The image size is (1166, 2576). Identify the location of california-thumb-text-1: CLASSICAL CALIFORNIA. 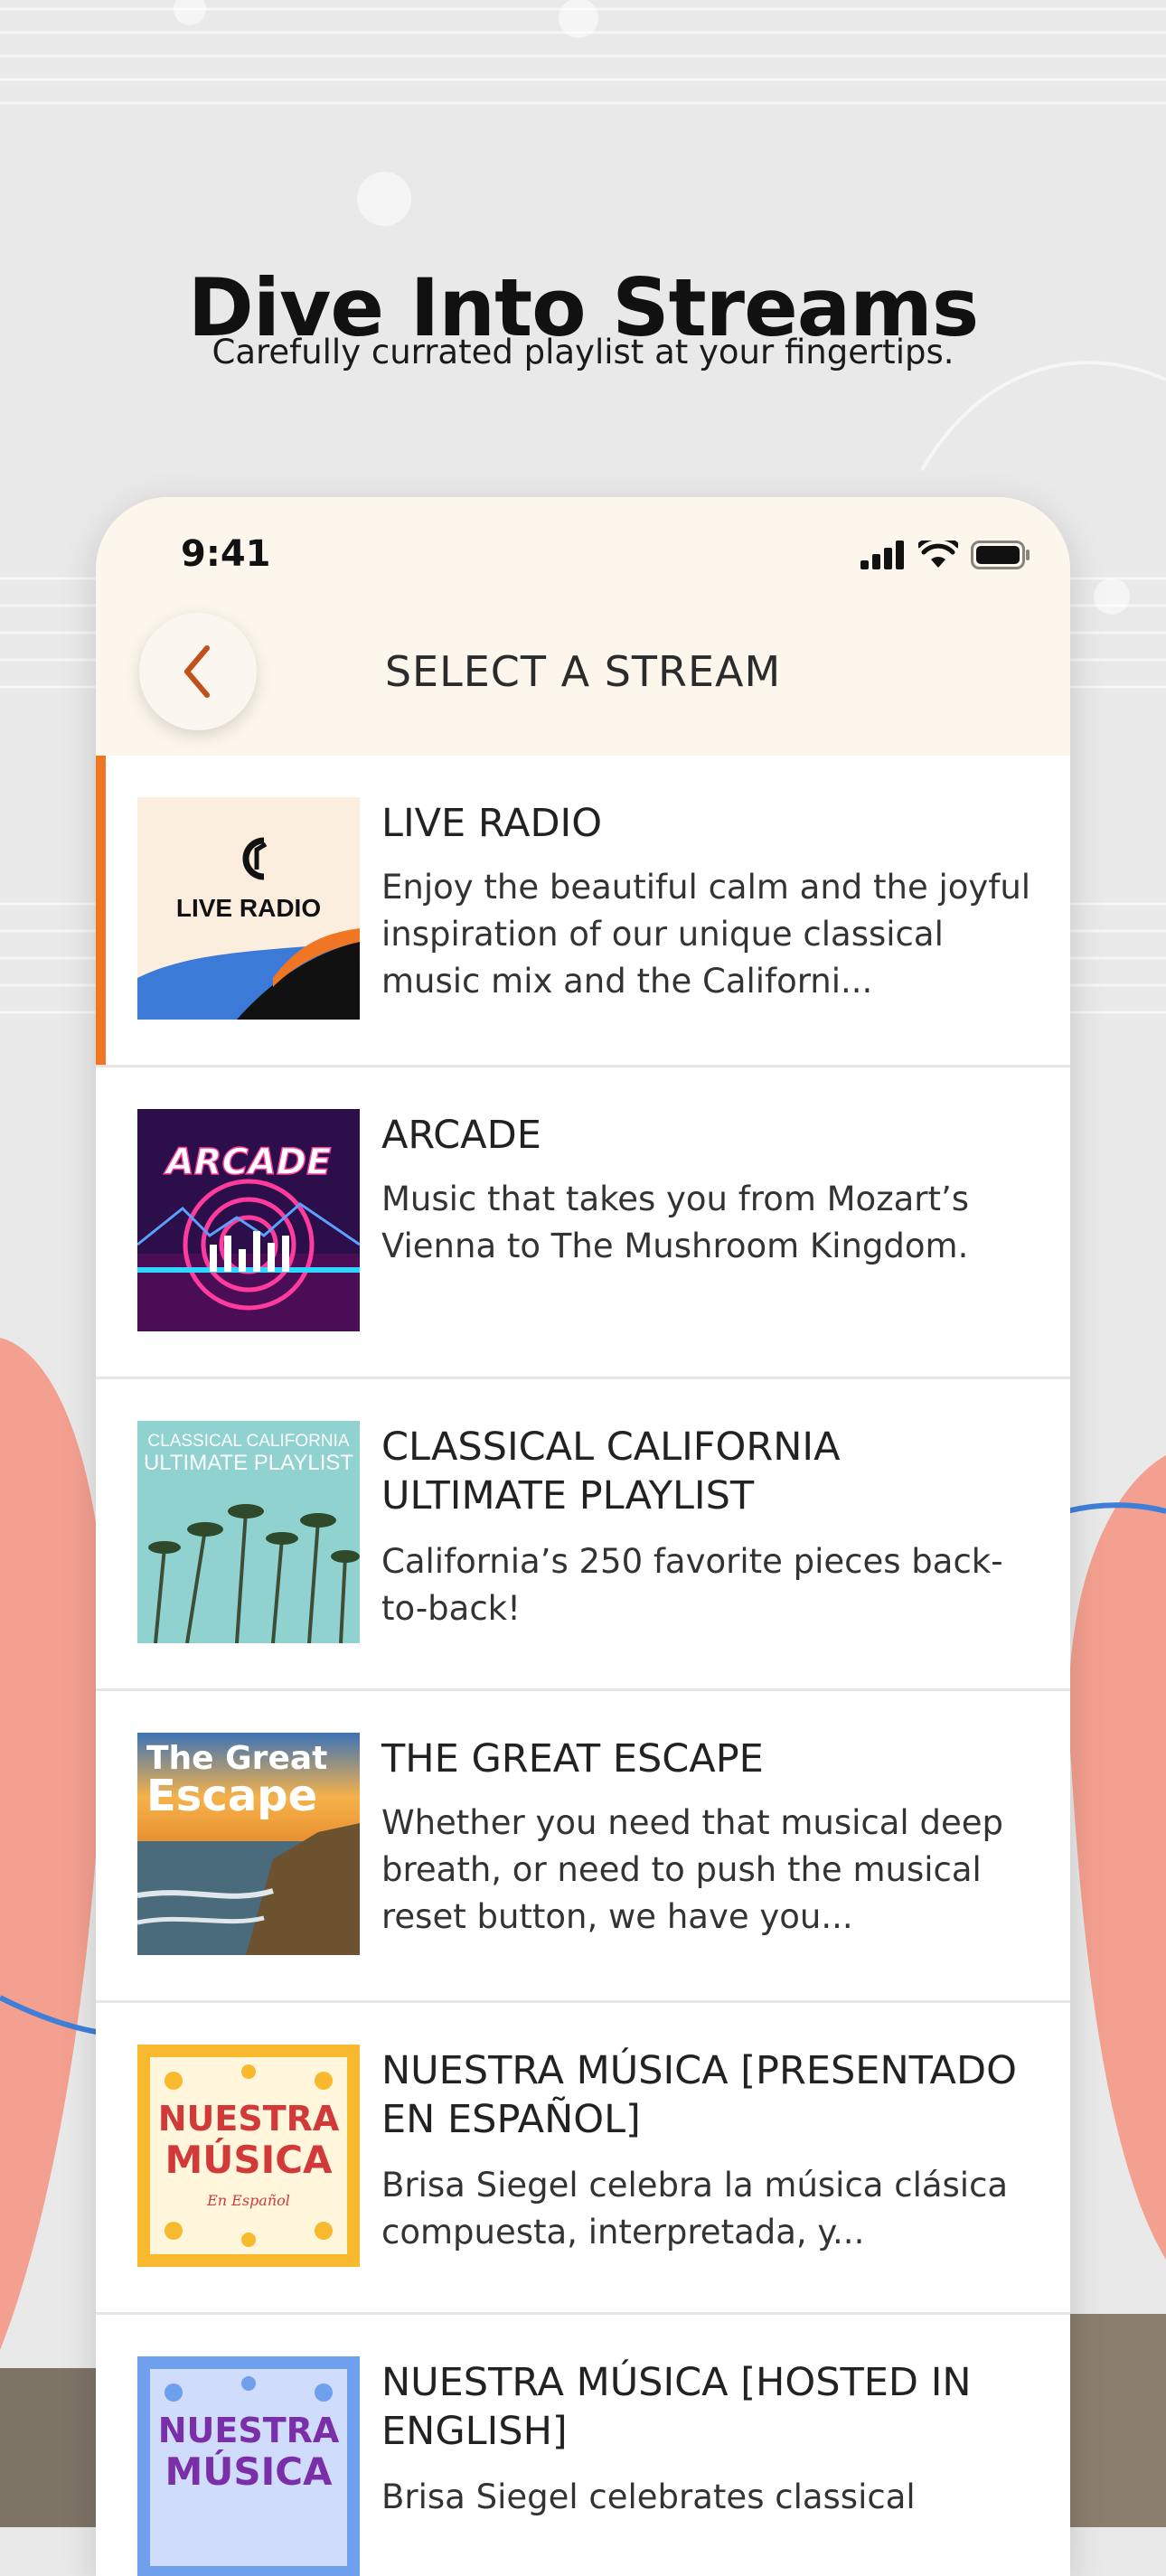
(248, 1441).